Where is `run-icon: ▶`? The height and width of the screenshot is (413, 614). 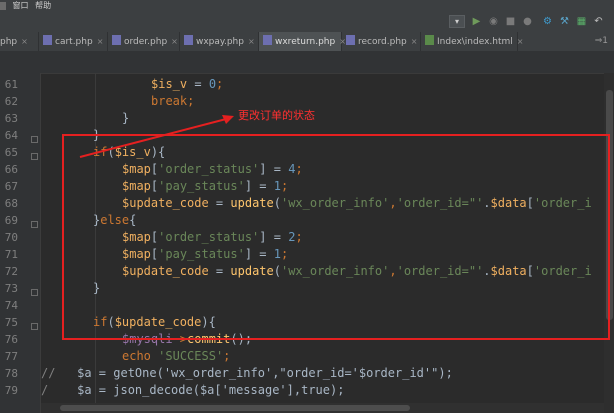
run-icon: ▶ is located at coordinates (476, 21).